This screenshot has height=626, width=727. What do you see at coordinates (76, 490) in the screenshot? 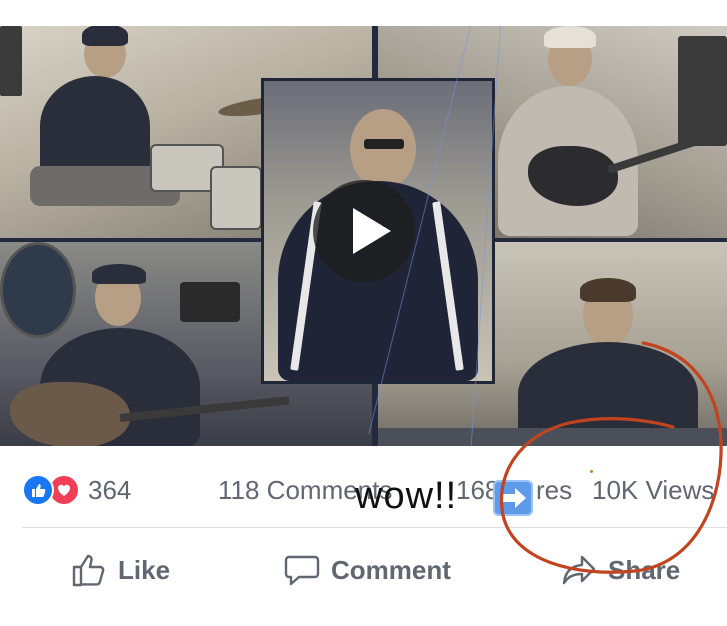
I see `reactions-summary: 364` at bounding box center [76, 490].